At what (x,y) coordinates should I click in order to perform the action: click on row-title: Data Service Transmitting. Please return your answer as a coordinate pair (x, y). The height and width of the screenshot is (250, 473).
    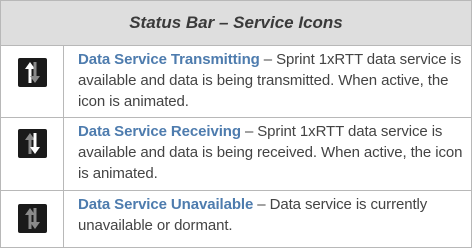
    Looking at the image, I should click on (169, 59).